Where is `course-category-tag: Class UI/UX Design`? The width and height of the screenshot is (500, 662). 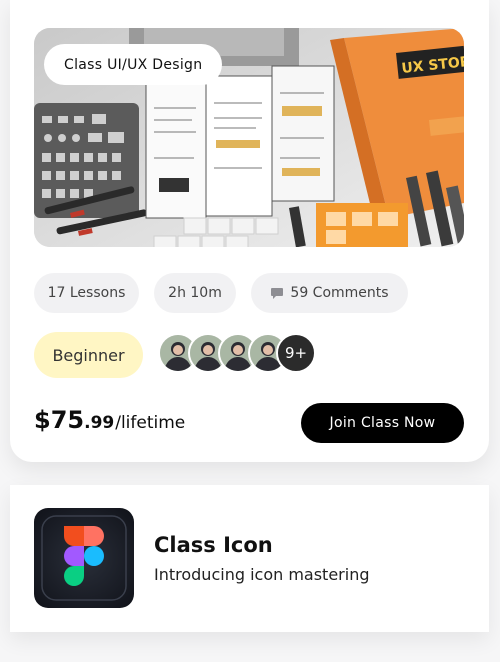 course-category-tag: Class UI/UX Design is located at coordinates (133, 64).